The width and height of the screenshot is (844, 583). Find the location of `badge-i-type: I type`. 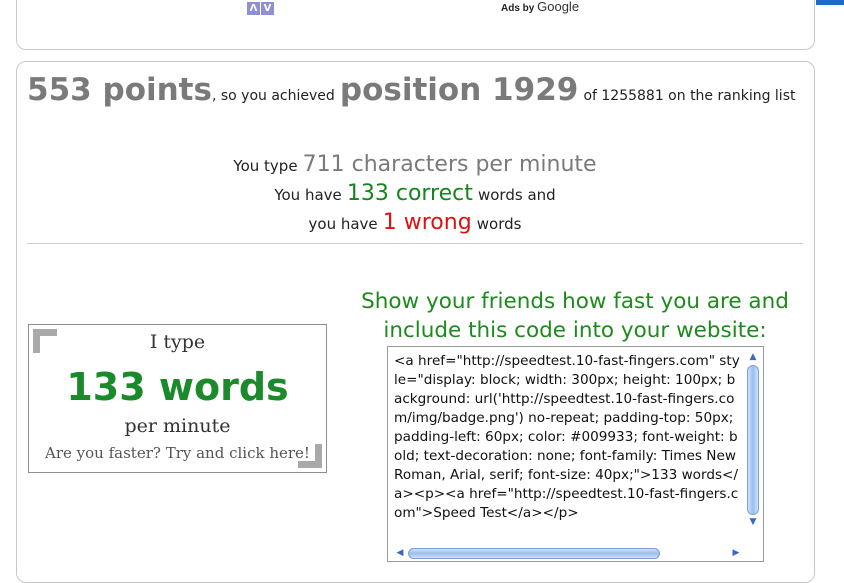

badge-i-type: I type is located at coordinates (177, 342).